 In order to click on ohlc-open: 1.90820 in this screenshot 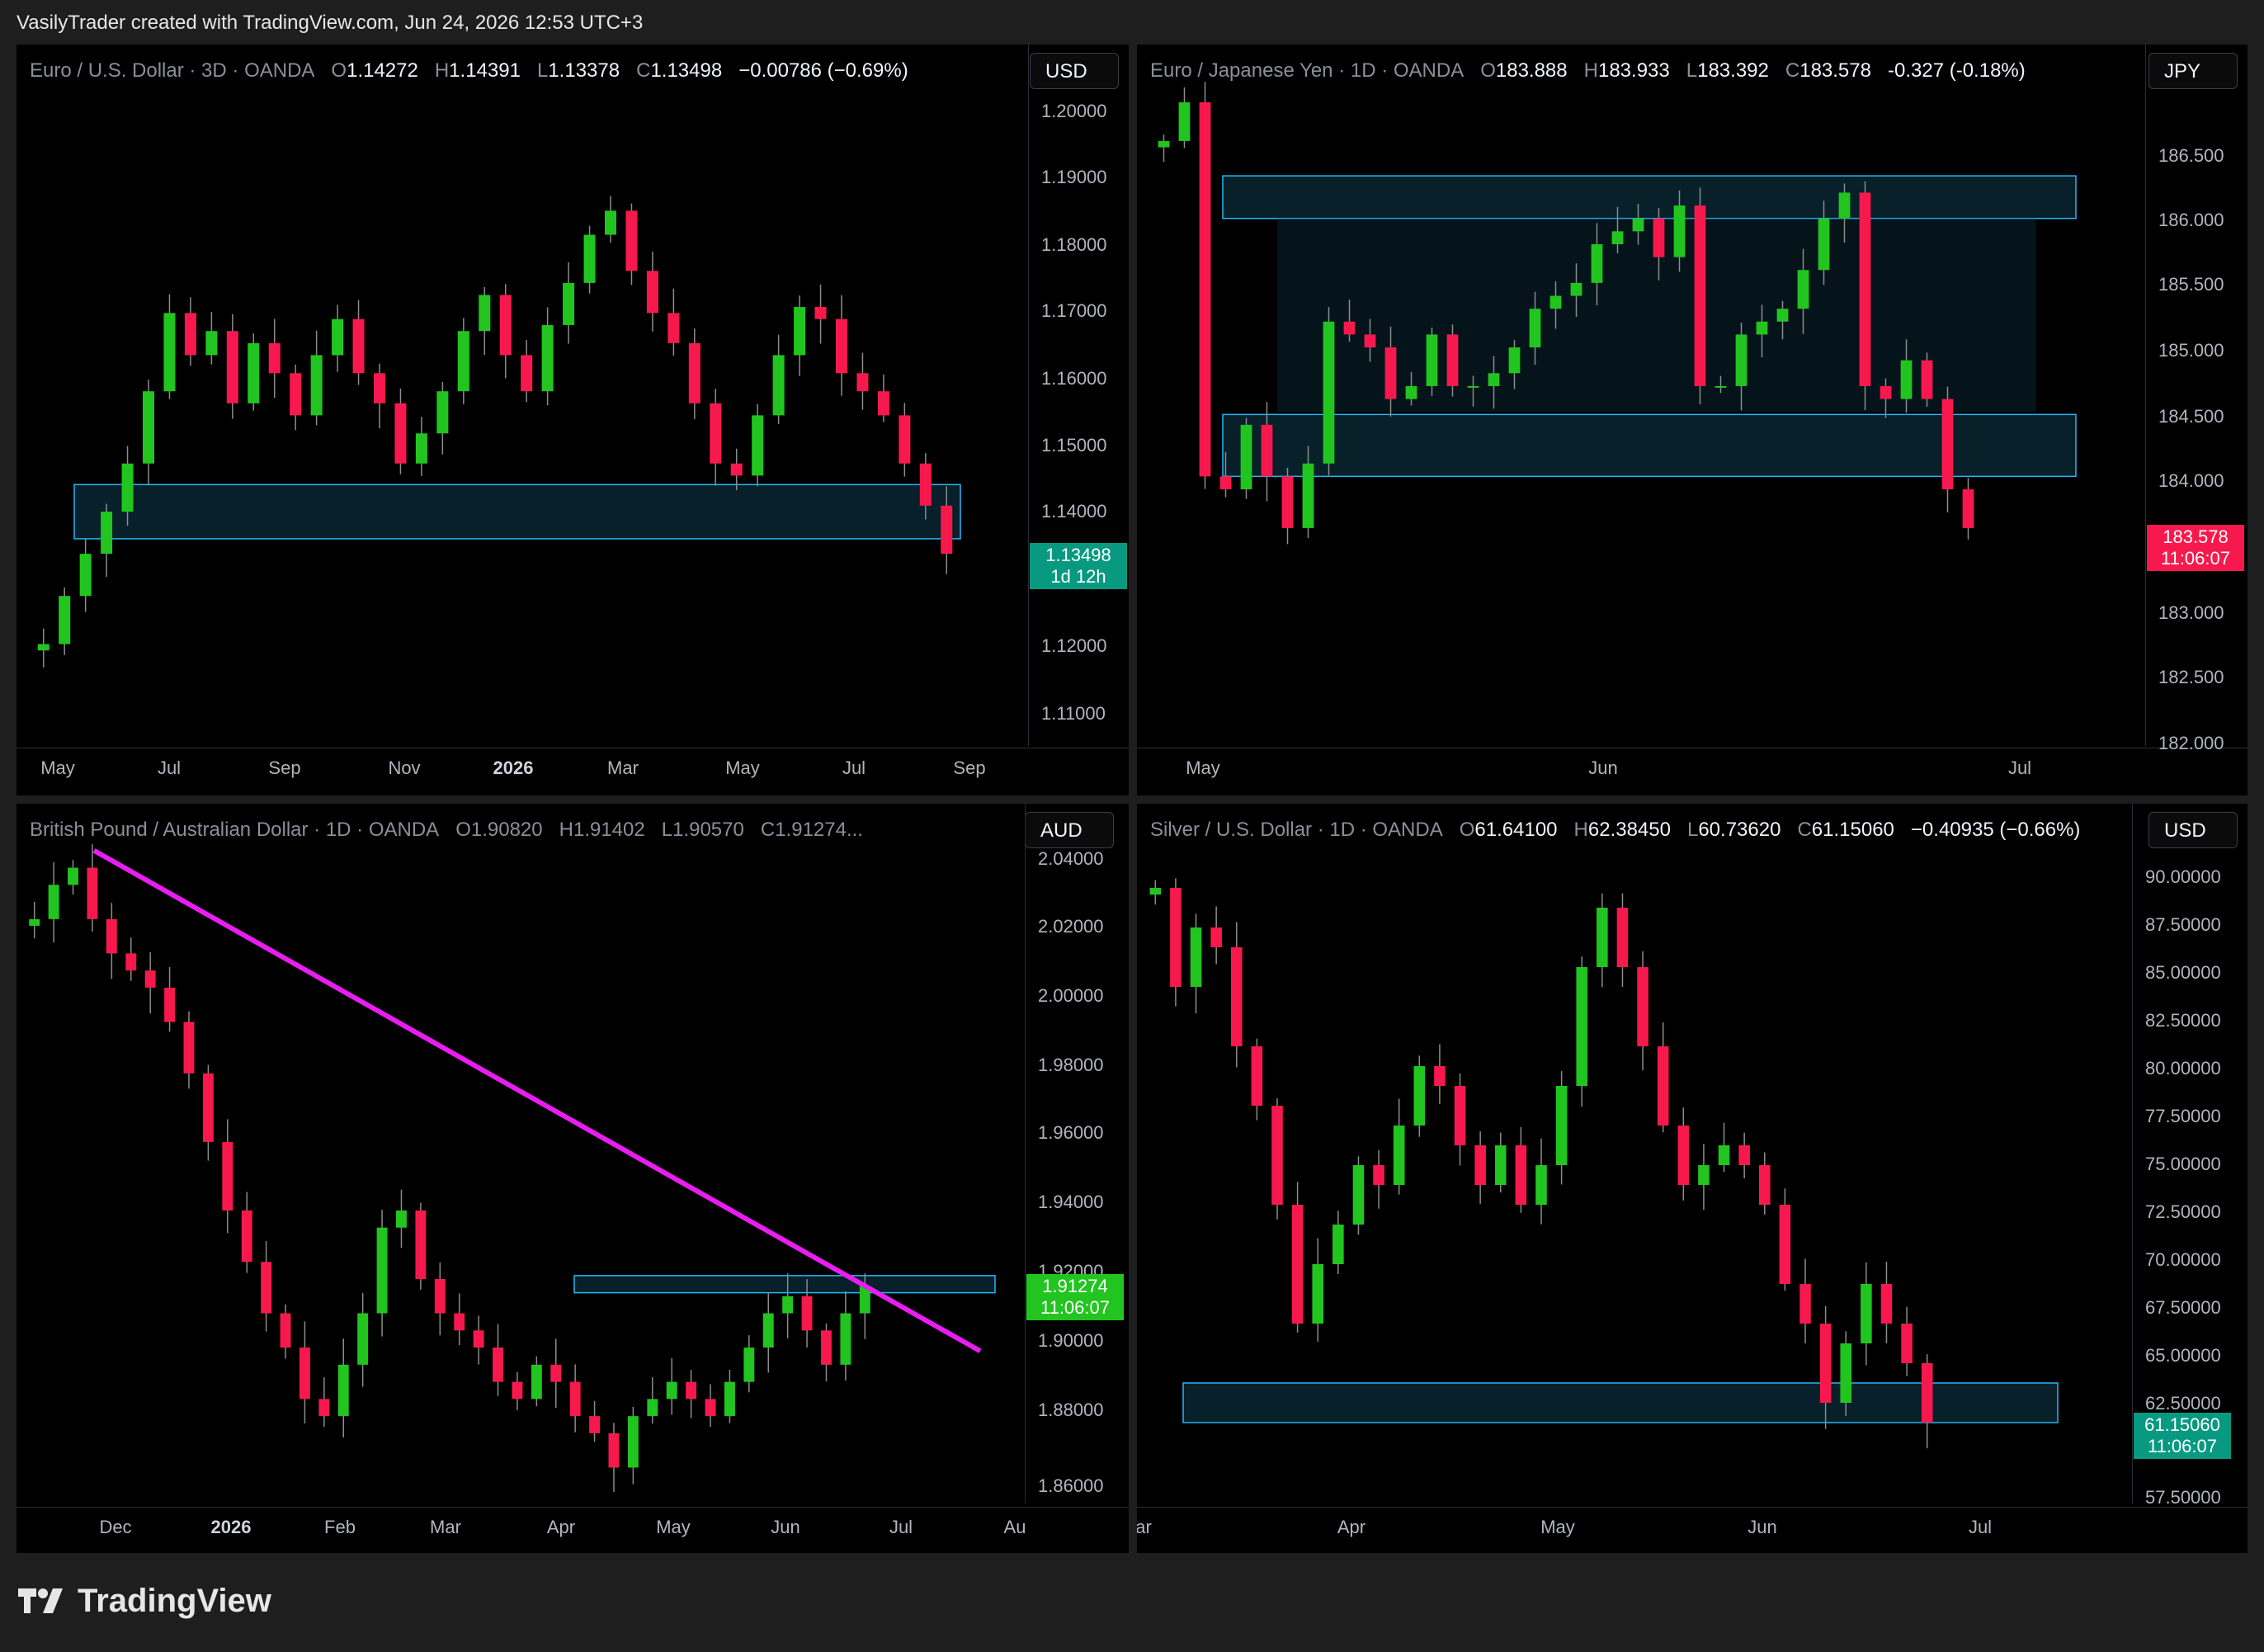, I will do `click(506, 830)`.